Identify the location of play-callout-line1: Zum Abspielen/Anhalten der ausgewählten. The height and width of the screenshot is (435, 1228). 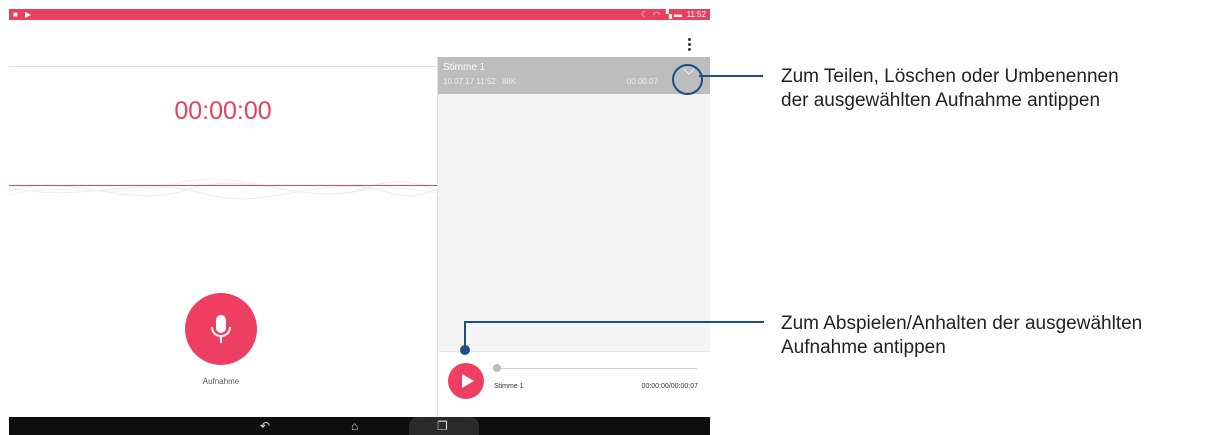
(962, 323).